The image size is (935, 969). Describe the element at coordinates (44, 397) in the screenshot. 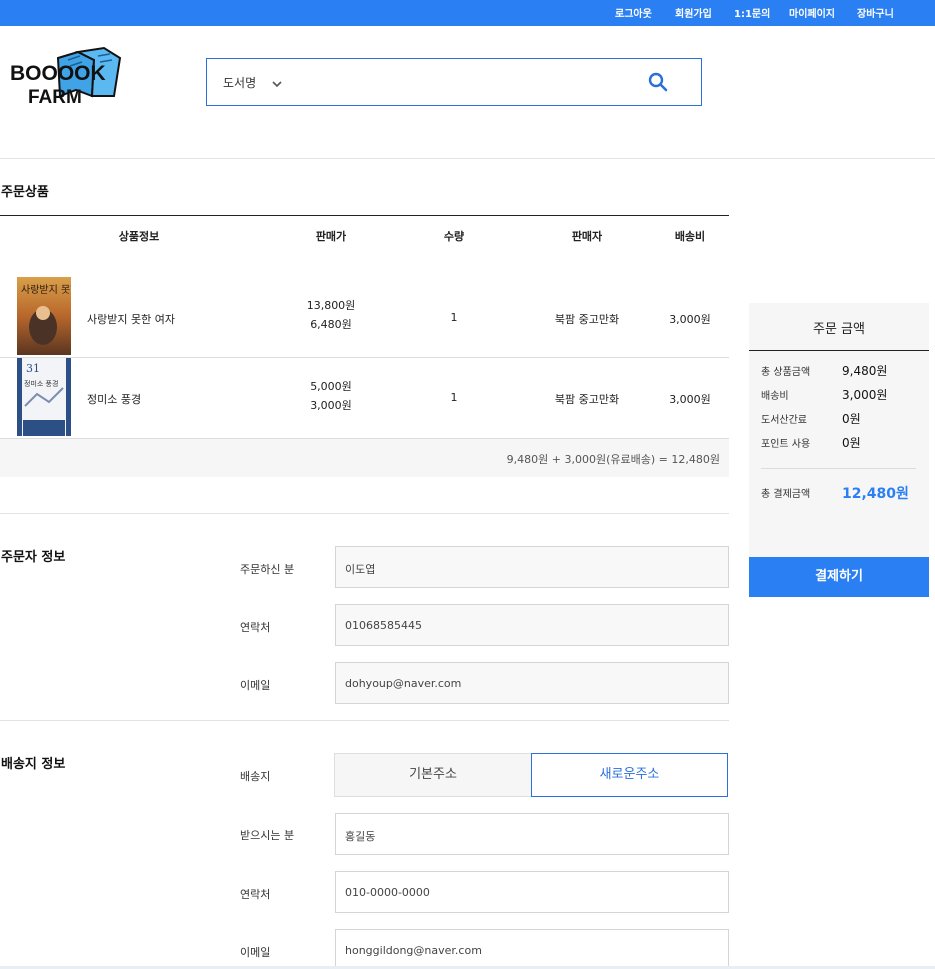

I see `book-cover-image: 31 정미소 풍경` at that location.